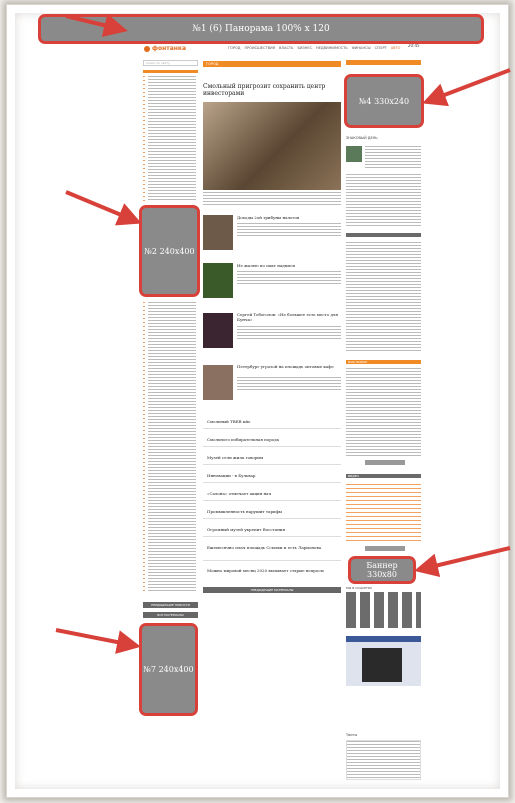 Image resolution: width=515 pixels, height=803 pixels. What do you see at coordinates (383, 297) in the screenshot?
I see `right-news-list` at bounding box center [383, 297].